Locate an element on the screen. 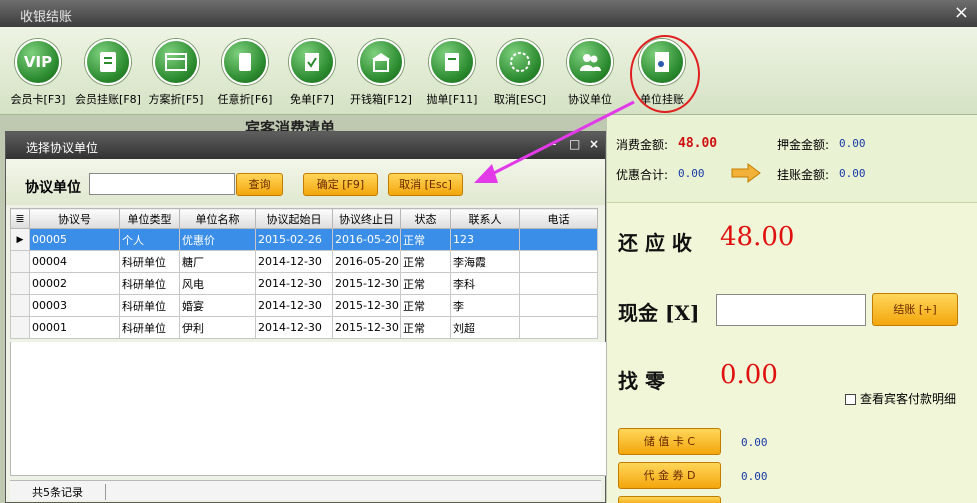  search-bar: 协议单位 查询 确定 [F9] 取消 [Esc] is located at coordinates (305, 182).